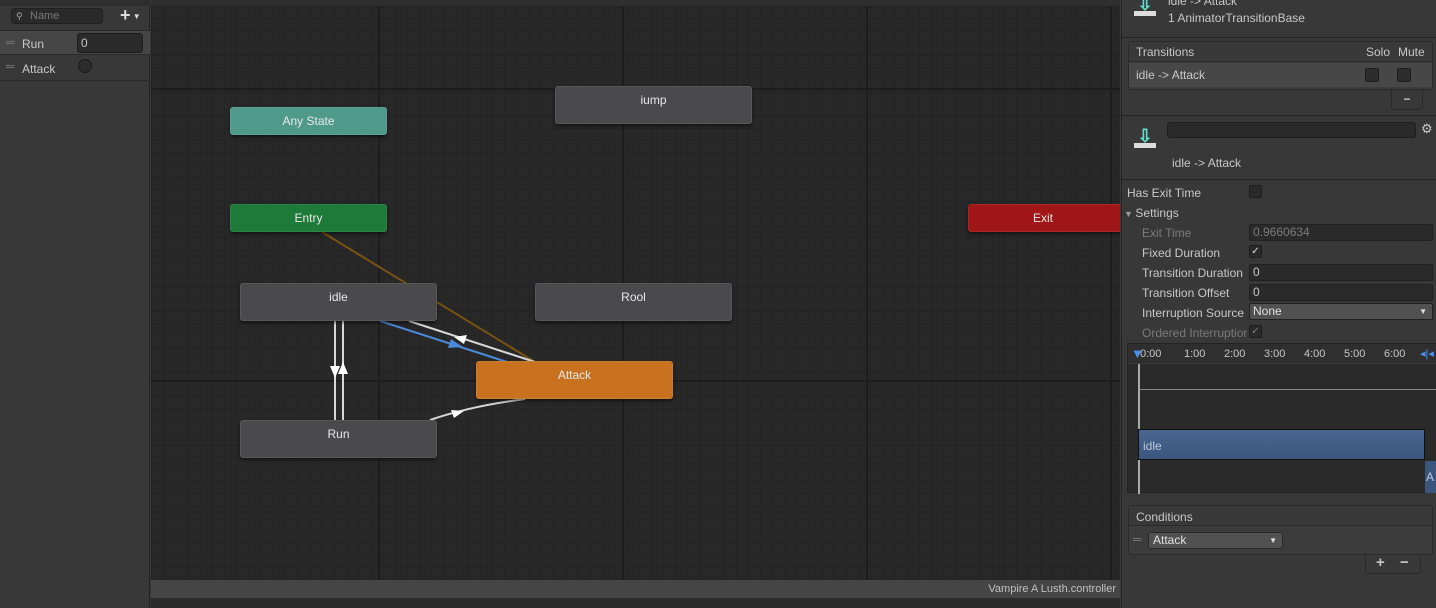  What do you see at coordinates (338, 297) in the screenshot?
I see `state-label: idle` at bounding box center [338, 297].